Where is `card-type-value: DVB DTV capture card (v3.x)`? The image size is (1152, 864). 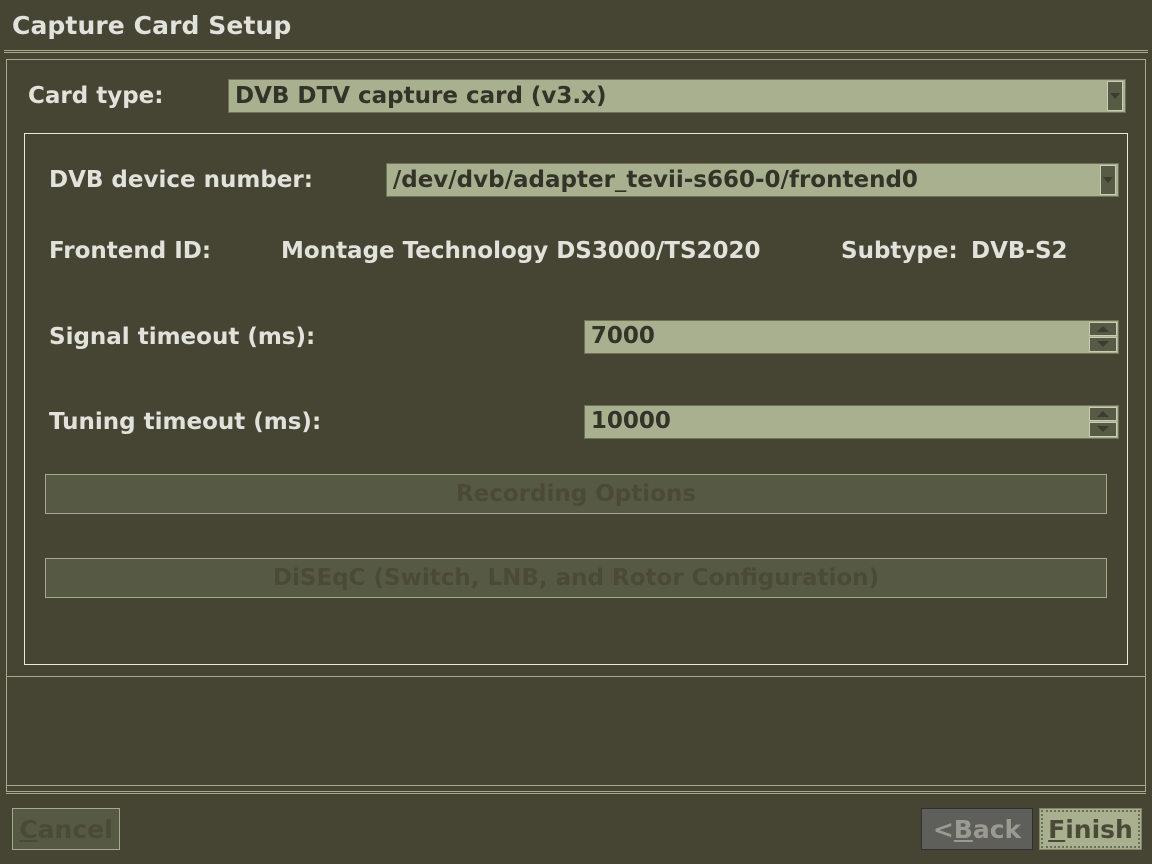 card-type-value: DVB DTV capture card (v3.x) is located at coordinates (421, 96).